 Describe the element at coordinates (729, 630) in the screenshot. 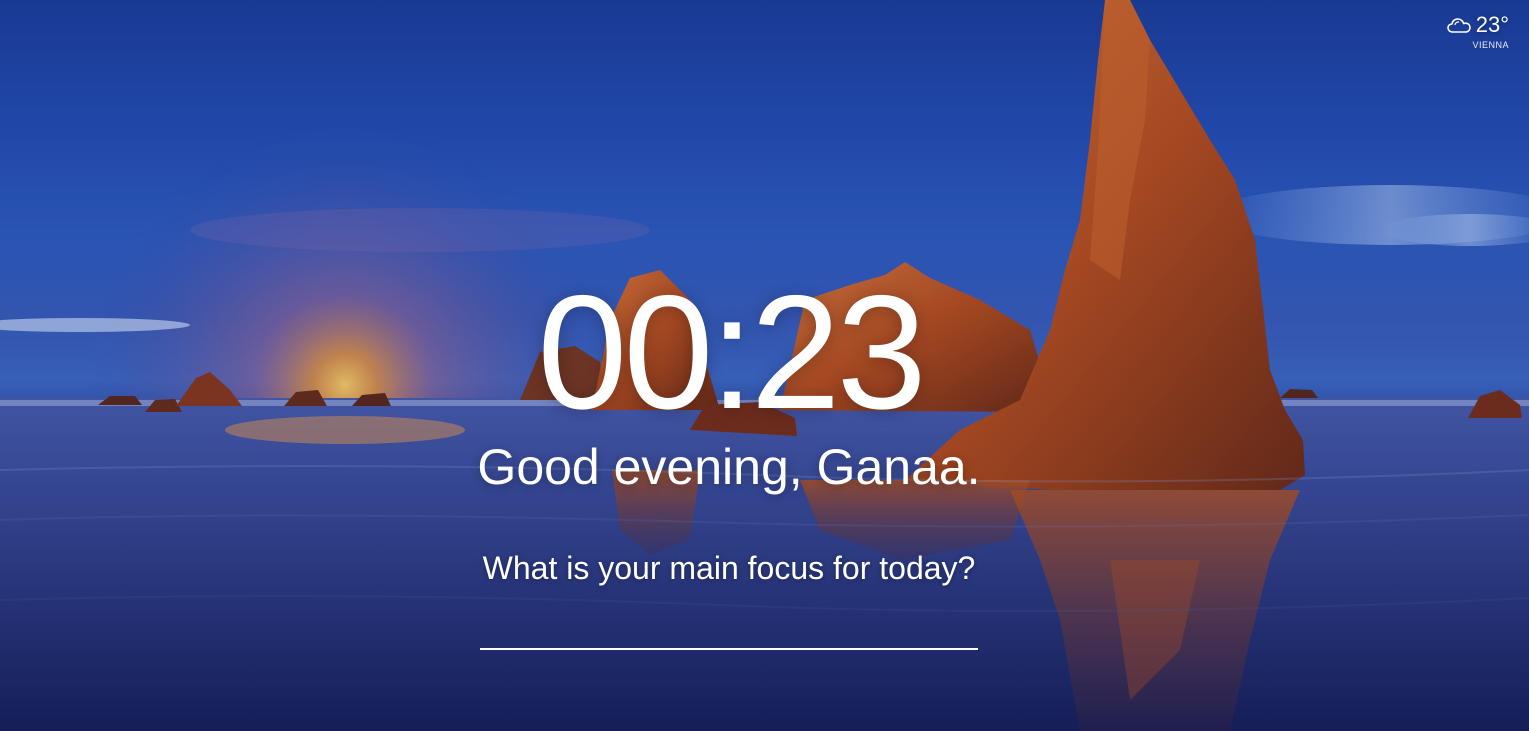

I see `focus-input` at that location.